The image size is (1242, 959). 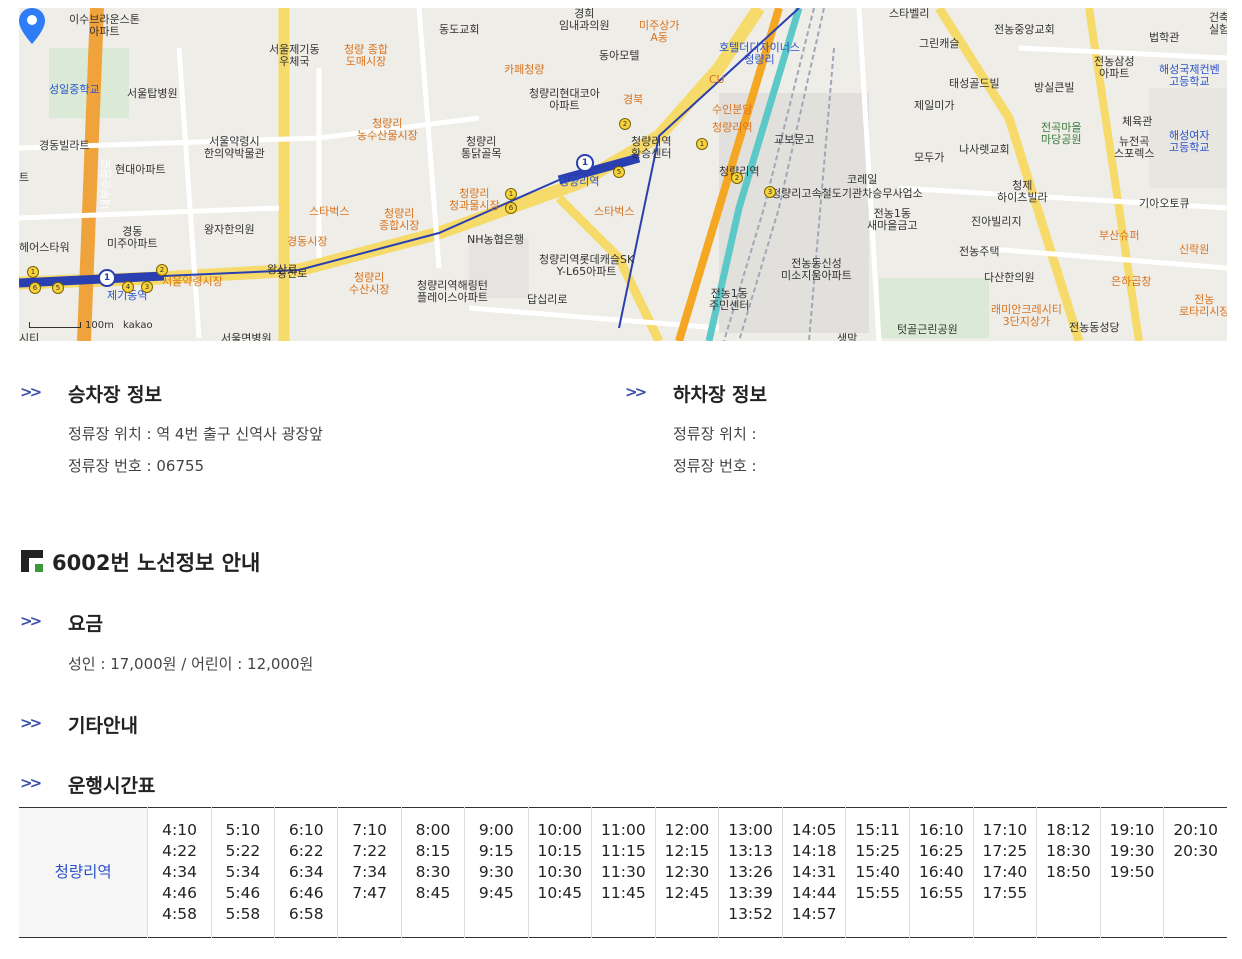 What do you see at coordinates (619, 56) in the screenshot?
I see `map-place-label: 동아모텔` at bounding box center [619, 56].